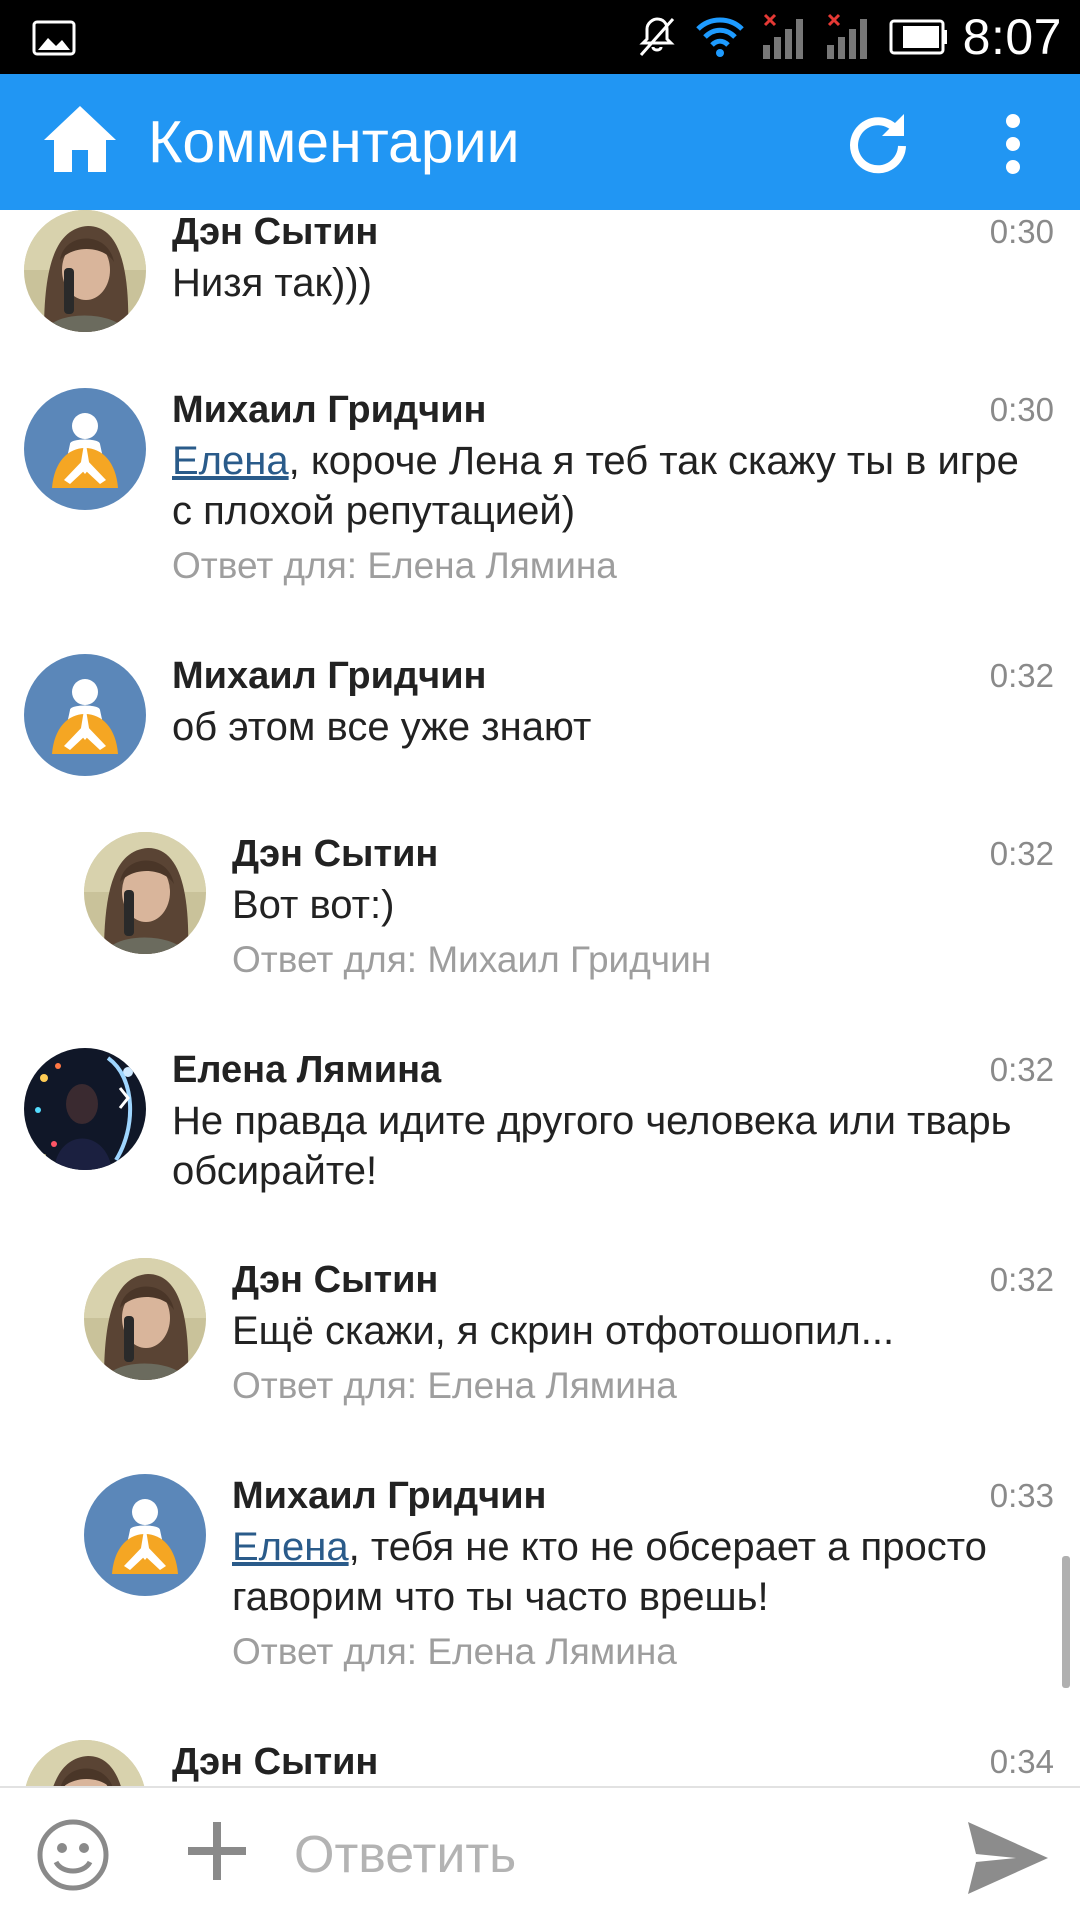 The image size is (1080, 1922). I want to click on reply-to-label: Ответ для: Михаил Гридчин, so click(471, 960).